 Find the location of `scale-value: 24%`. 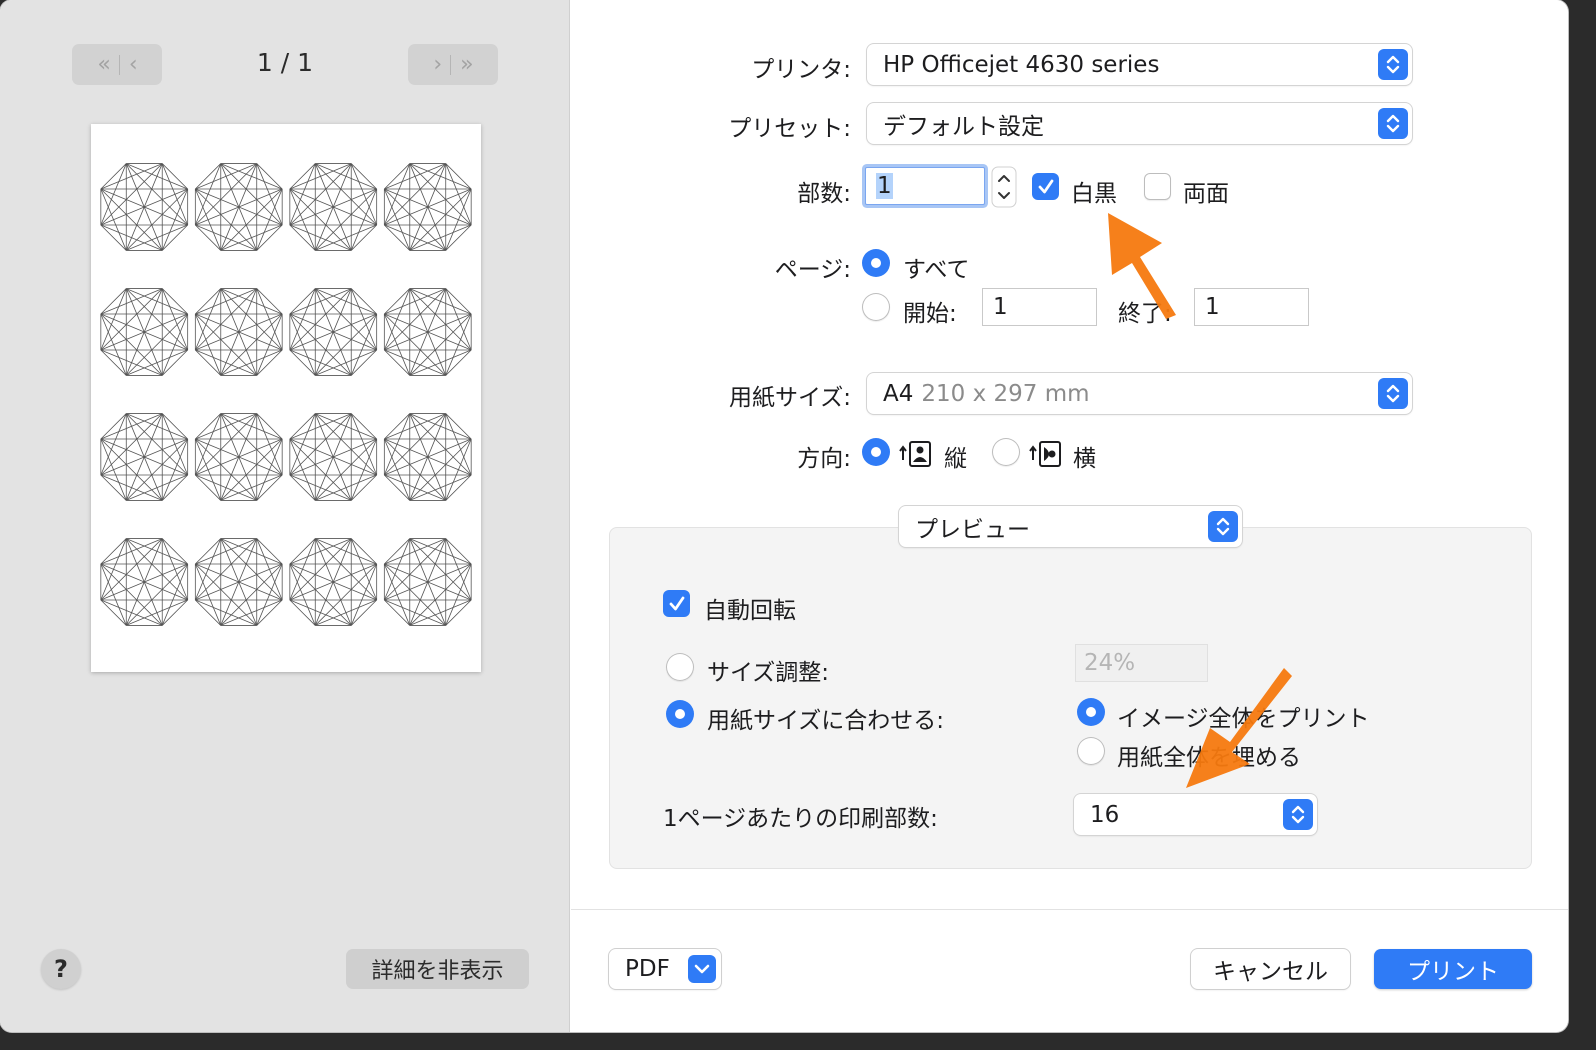

scale-value: 24% is located at coordinates (1110, 663).